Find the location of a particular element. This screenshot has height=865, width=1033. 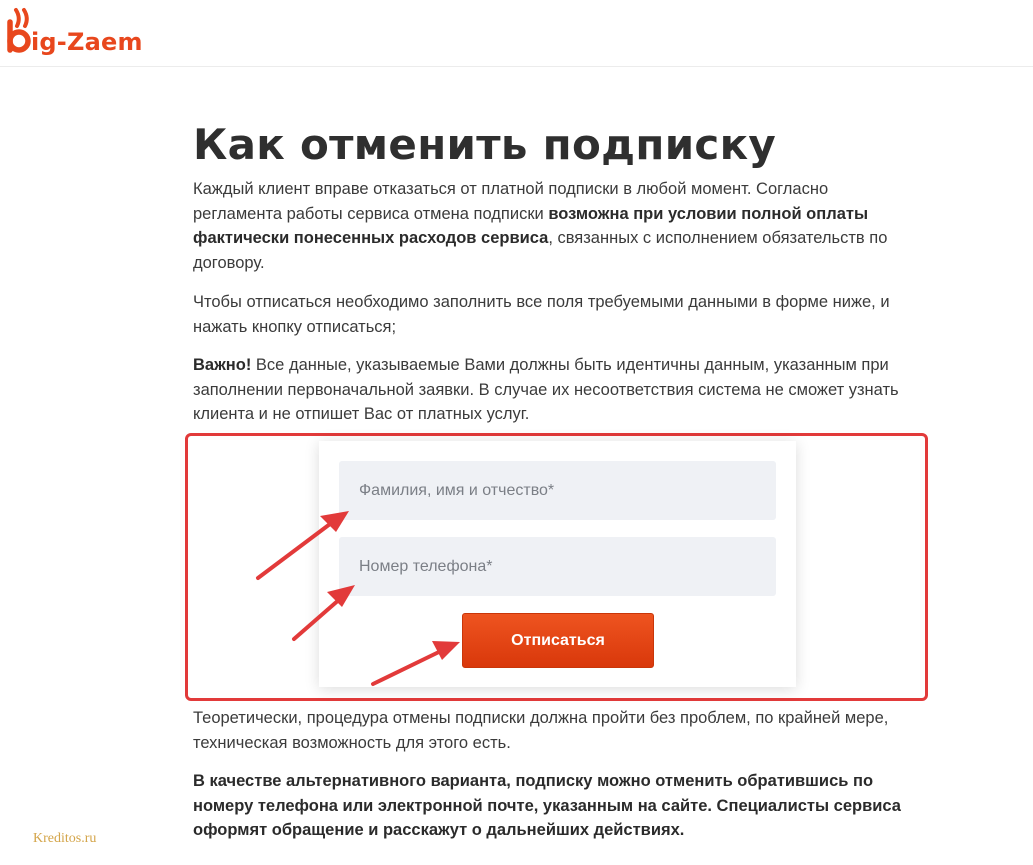

article-header: Как отменить подписку is located at coordinates (558, 145).